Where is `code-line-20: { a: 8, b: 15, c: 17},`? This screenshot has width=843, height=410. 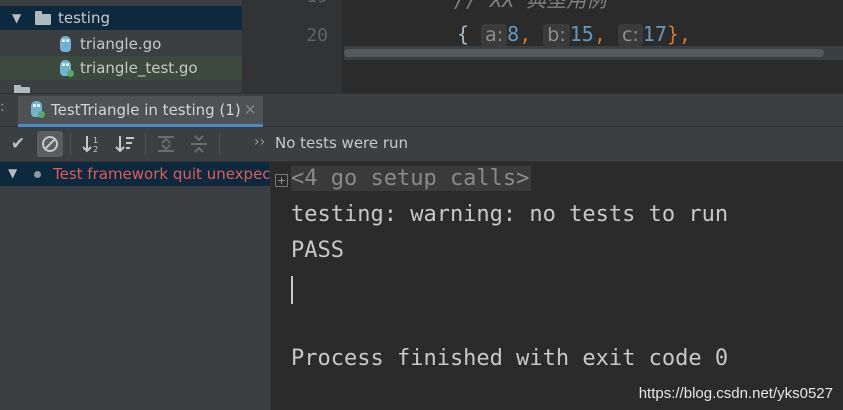 code-line-20: { a: 8, b: 15, c: 17}, is located at coordinates (574, 34).